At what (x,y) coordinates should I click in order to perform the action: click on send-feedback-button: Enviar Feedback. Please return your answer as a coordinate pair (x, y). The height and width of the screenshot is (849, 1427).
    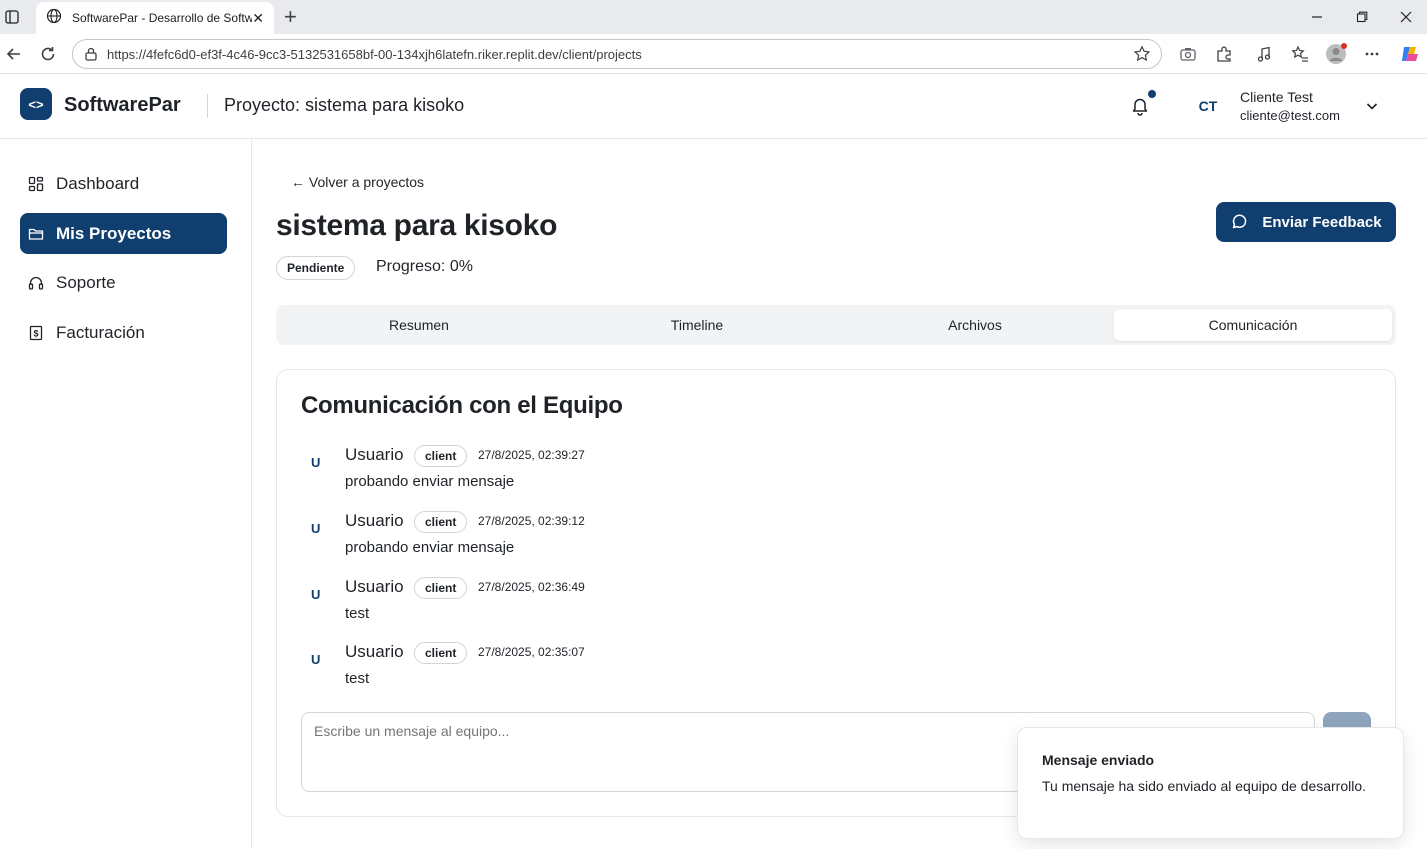
    Looking at the image, I should click on (1306, 222).